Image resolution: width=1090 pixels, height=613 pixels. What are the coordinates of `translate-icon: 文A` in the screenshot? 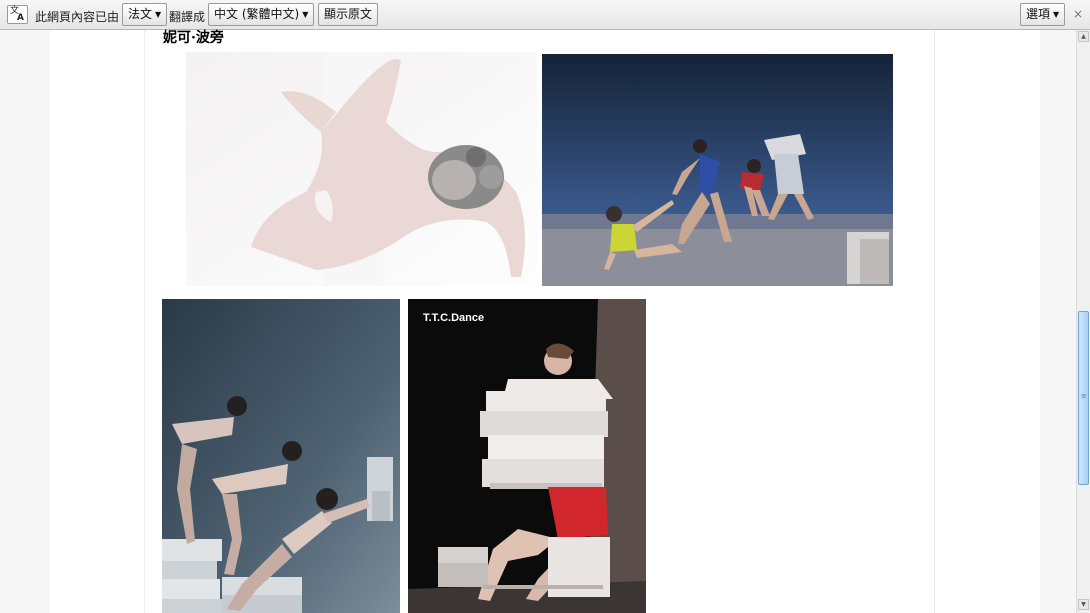 It's located at (17, 14).